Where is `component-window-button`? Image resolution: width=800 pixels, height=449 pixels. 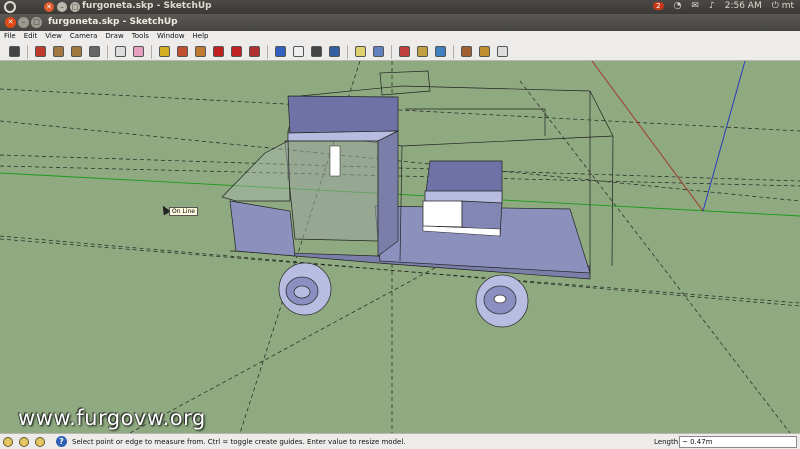
component-window-button is located at coordinates (466, 52).